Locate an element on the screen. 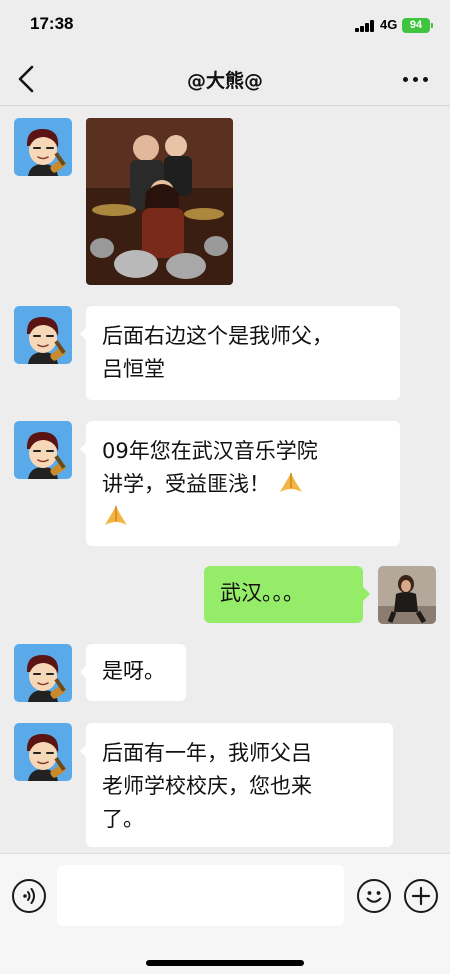  message-bubble: 后面有一年，我师父吕 老师学校校庆，您也来 了。 is located at coordinates (239, 785).